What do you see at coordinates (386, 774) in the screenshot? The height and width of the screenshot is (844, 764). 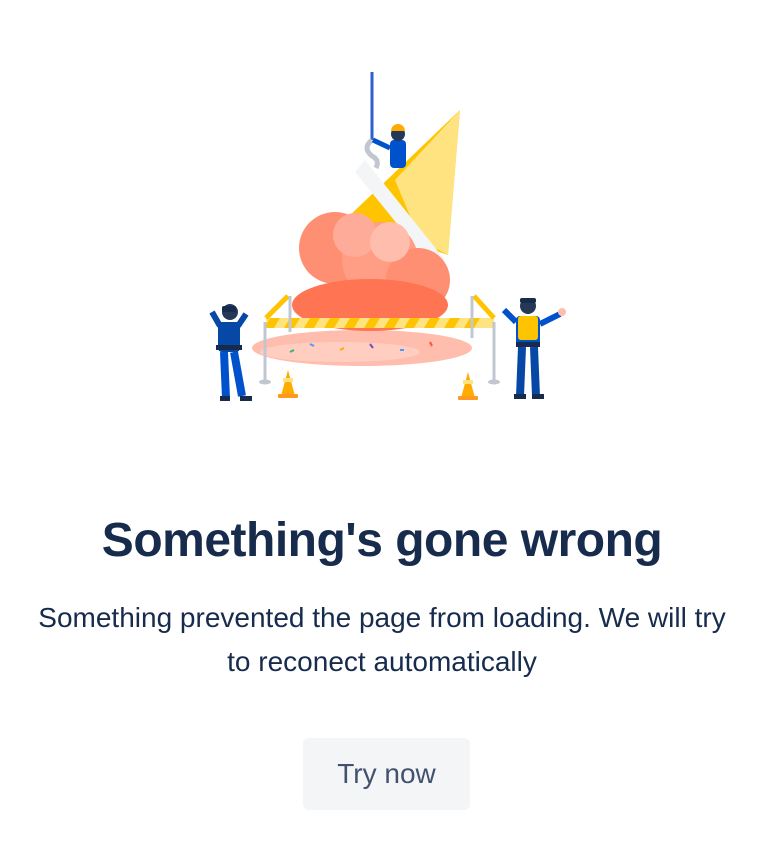 I see `try-now-button: Try now` at bounding box center [386, 774].